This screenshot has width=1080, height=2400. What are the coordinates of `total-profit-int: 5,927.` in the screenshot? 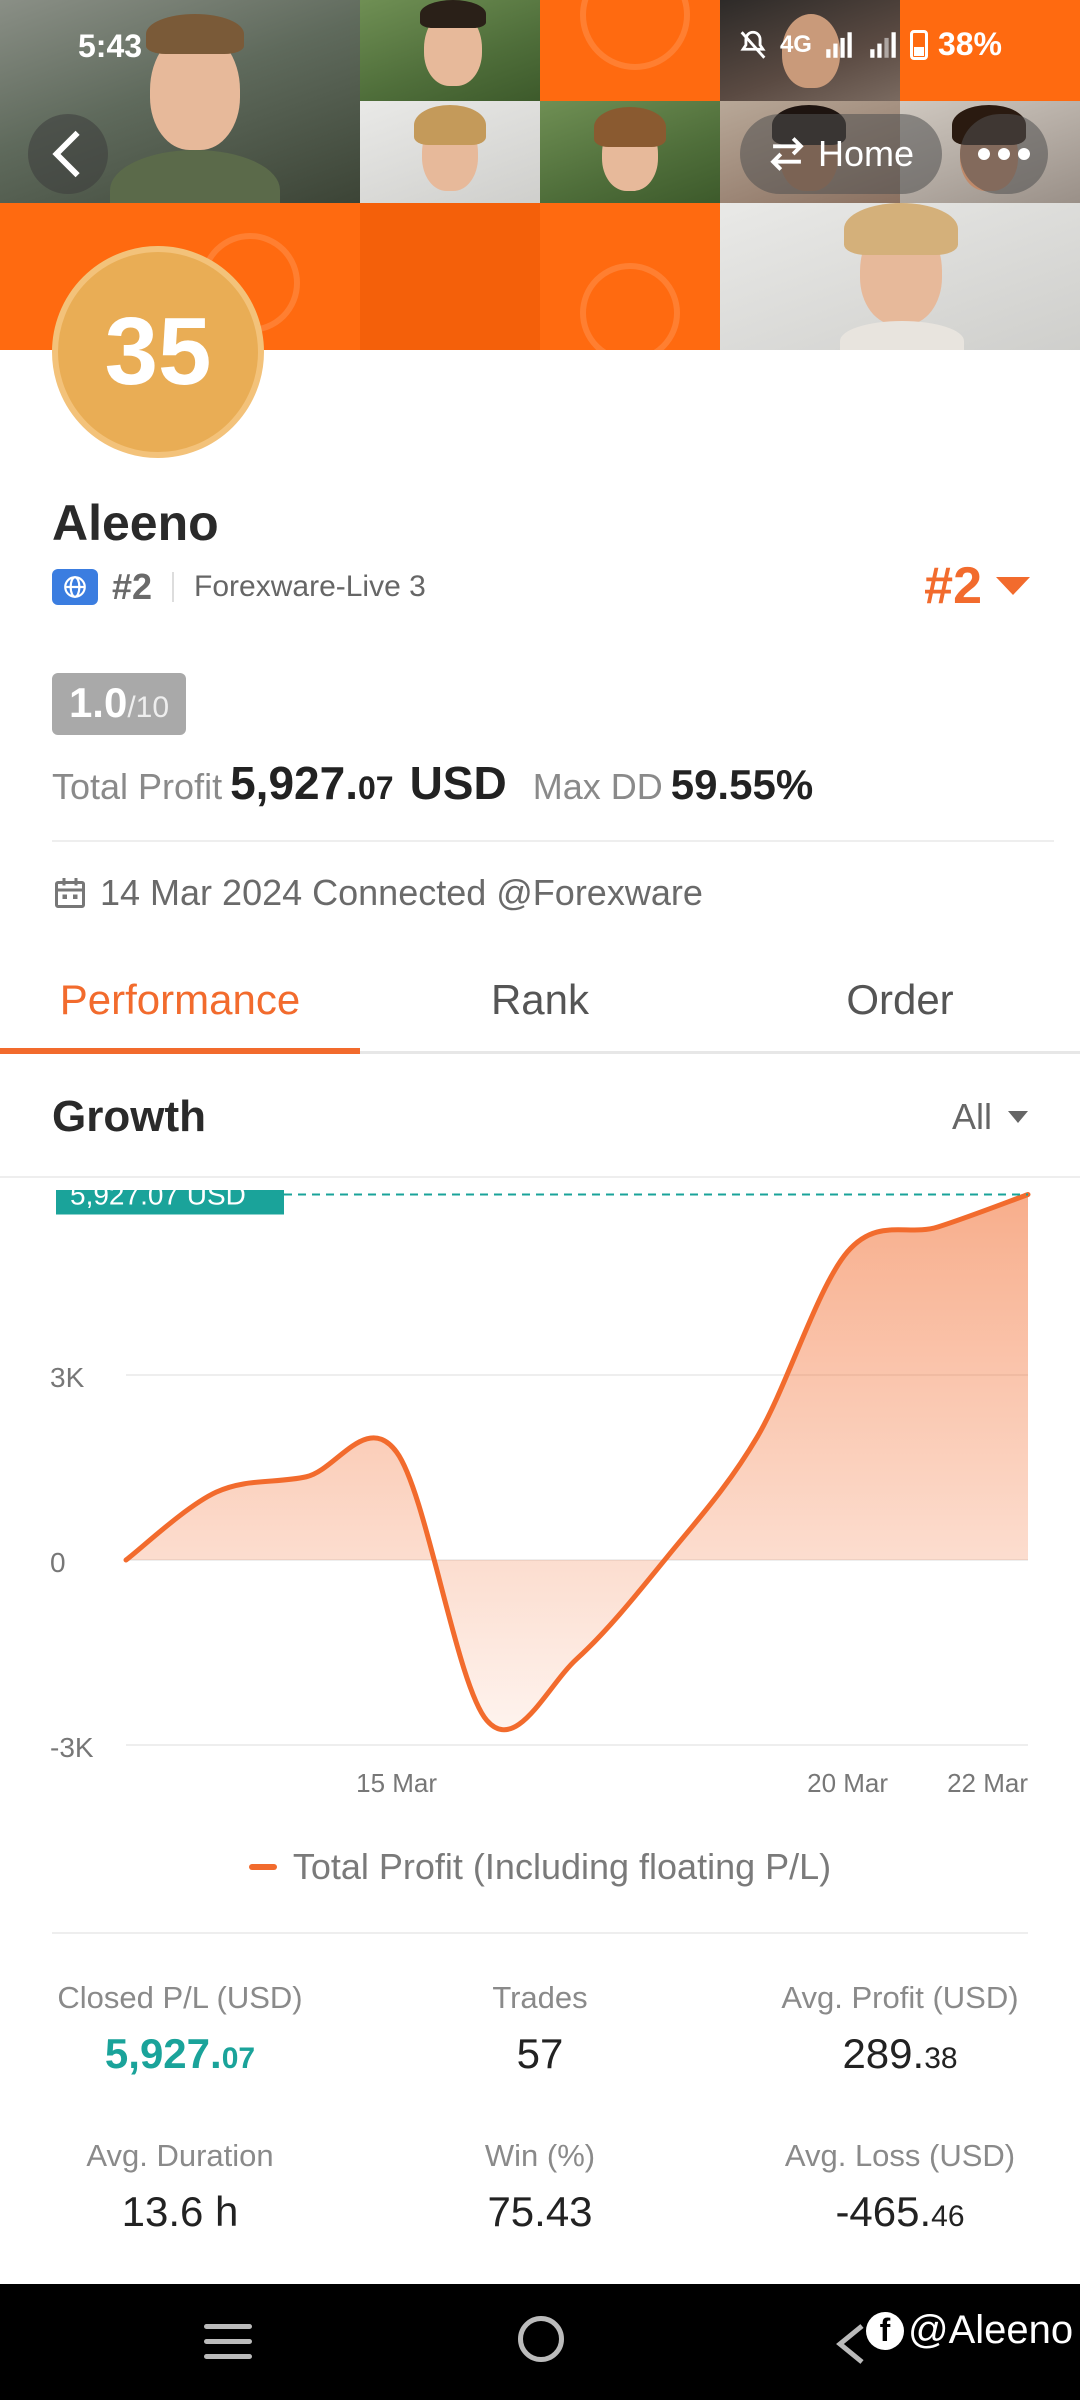 It's located at (294, 783).